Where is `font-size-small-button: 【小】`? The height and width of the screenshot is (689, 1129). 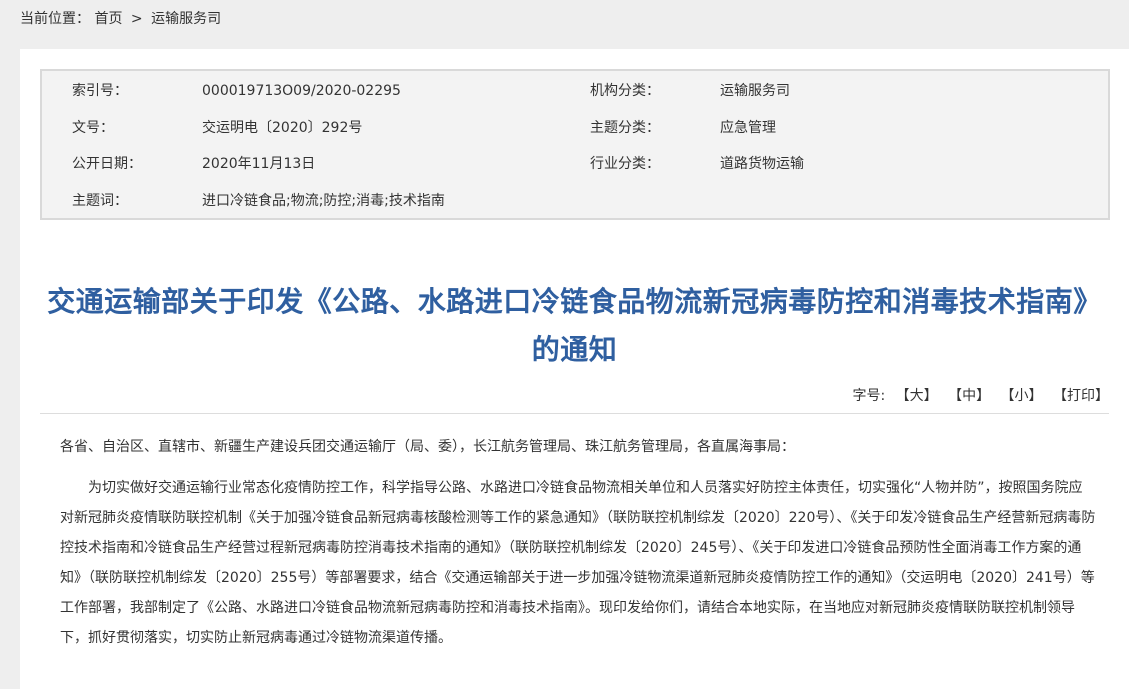 font-size-small-button: 【小】 is located at coordinates (1022, 396).